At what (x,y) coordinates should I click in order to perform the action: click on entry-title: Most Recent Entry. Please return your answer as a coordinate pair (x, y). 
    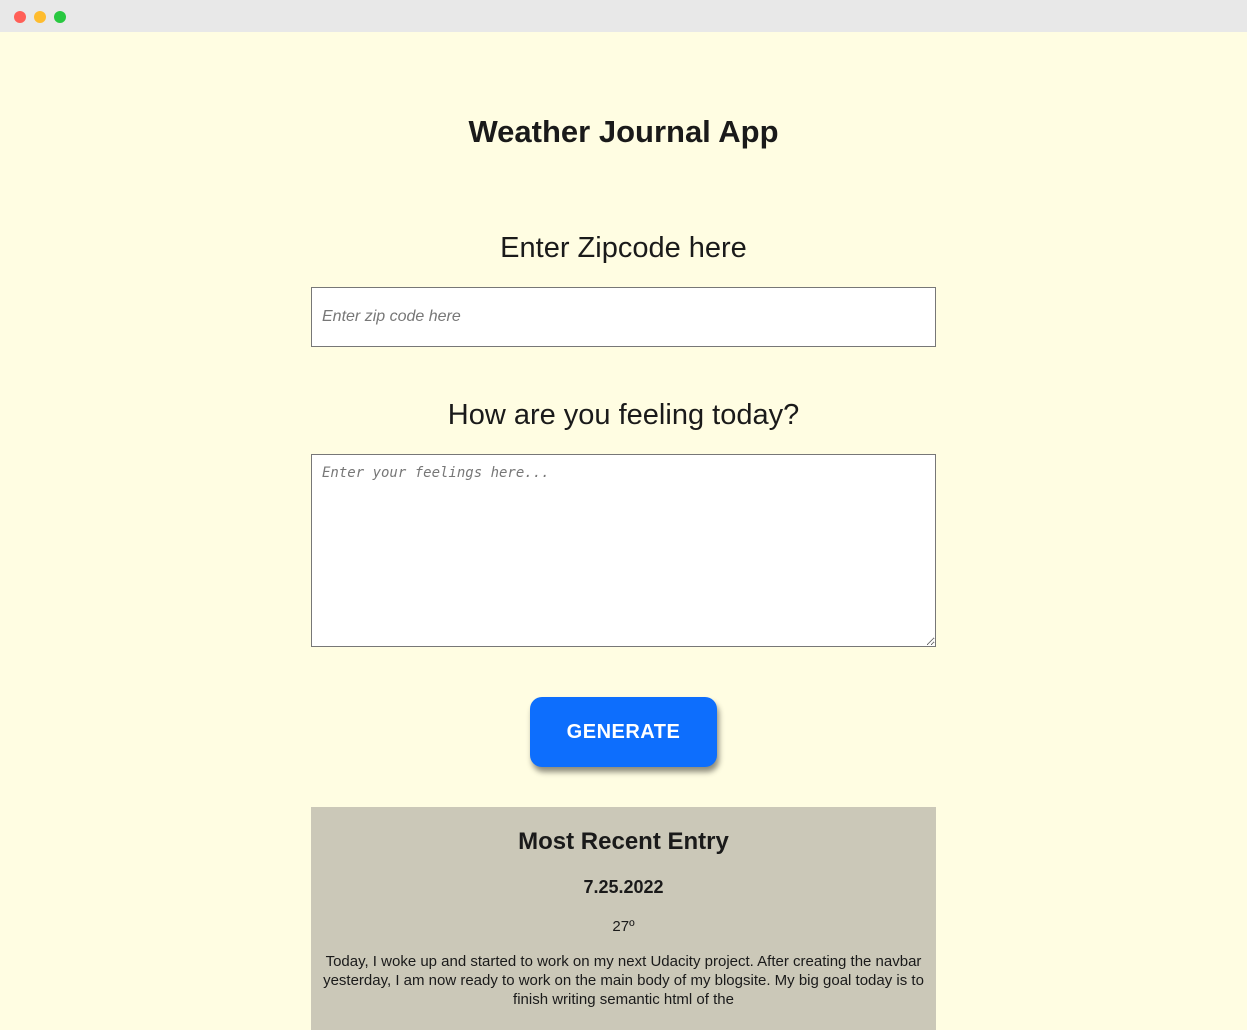
    Looking at the image, I should click on (623, 841).